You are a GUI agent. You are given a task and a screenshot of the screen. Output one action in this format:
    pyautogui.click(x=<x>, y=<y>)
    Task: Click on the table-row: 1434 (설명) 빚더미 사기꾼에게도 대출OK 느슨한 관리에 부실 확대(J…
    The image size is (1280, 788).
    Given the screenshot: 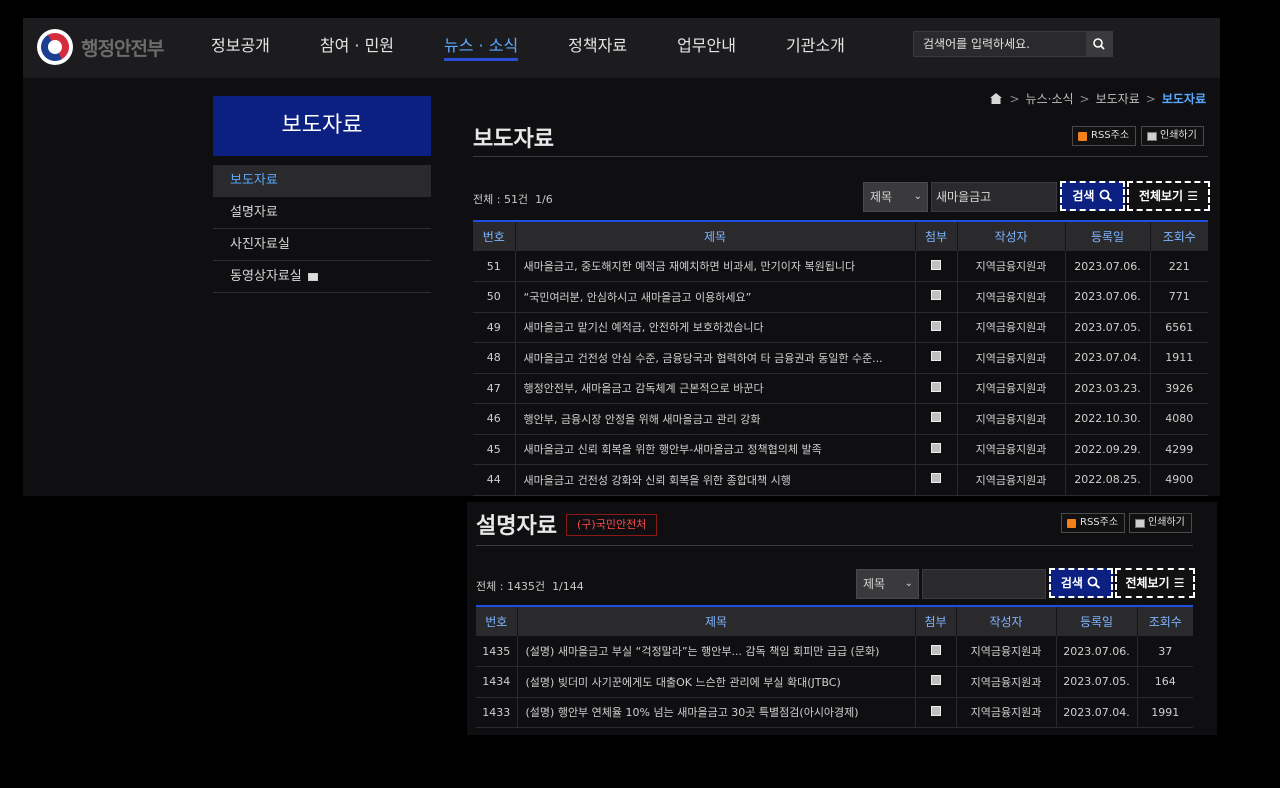 What is the action you would take?
    pyautogui.click(x=834, y=682)
    